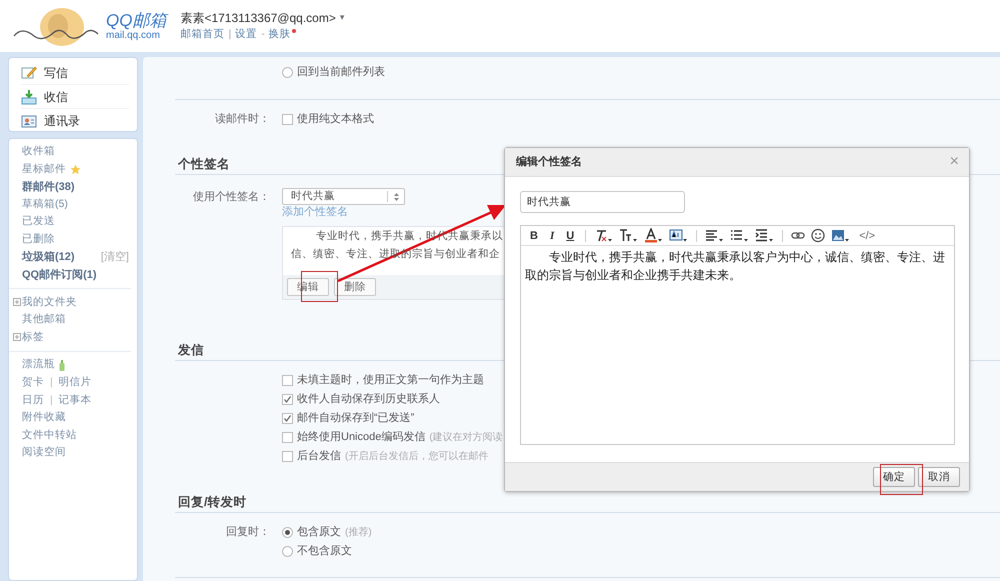 Image resolution: width=1000 pixels, height=581 pixels. I want to click on highlight-frame, so click(901, 479).